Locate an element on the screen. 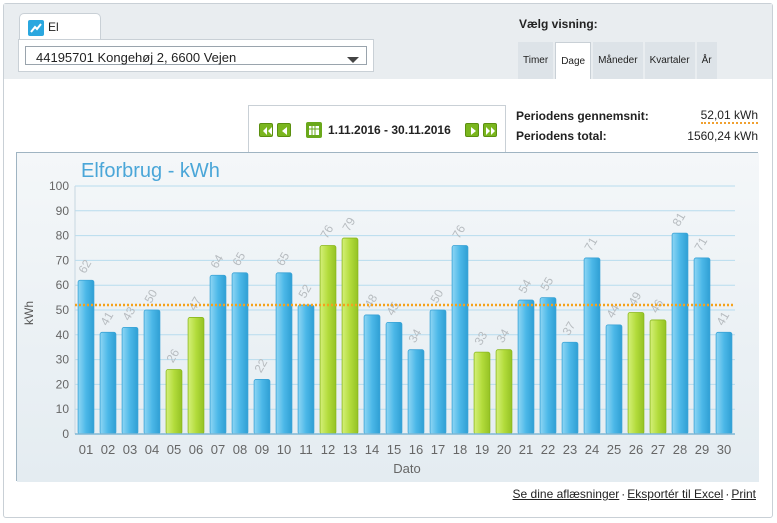 This screenshot has height=523, width=777. x-tick-label: 22 is located at coordinates (548, 449).